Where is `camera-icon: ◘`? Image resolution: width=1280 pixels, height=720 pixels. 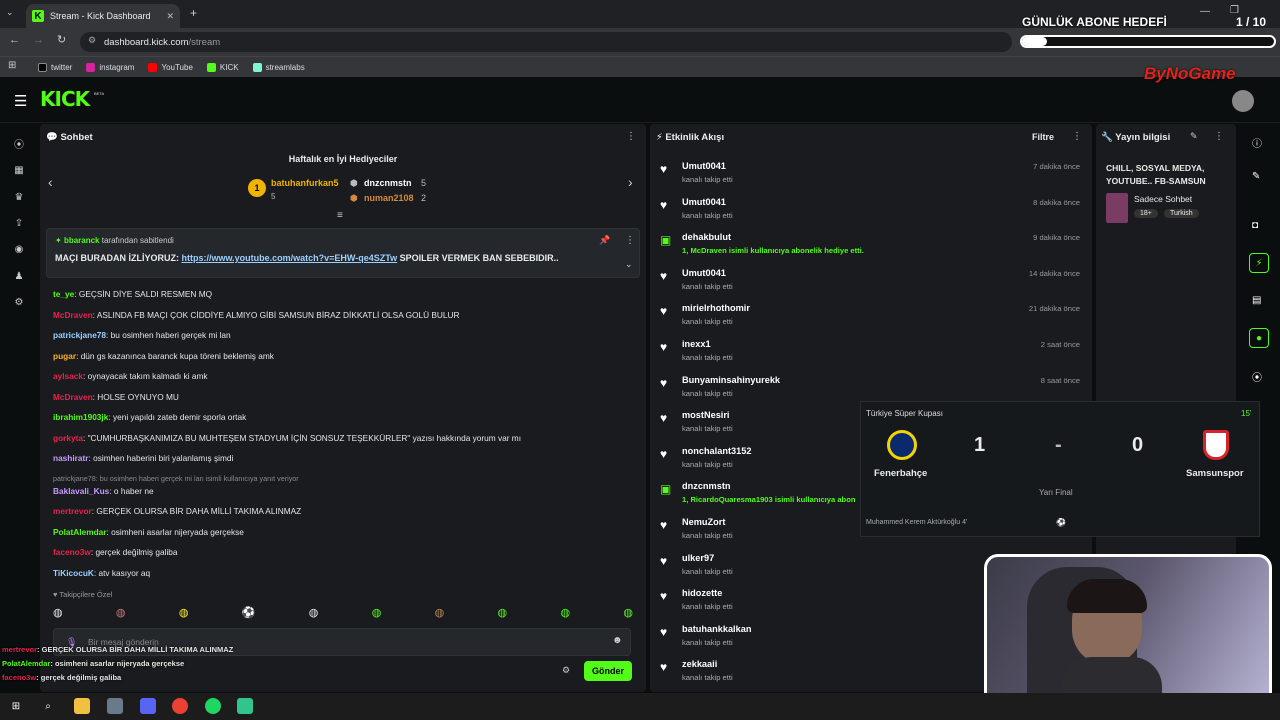
camera-icon: ◘ is located at coordinates (1255, 225).